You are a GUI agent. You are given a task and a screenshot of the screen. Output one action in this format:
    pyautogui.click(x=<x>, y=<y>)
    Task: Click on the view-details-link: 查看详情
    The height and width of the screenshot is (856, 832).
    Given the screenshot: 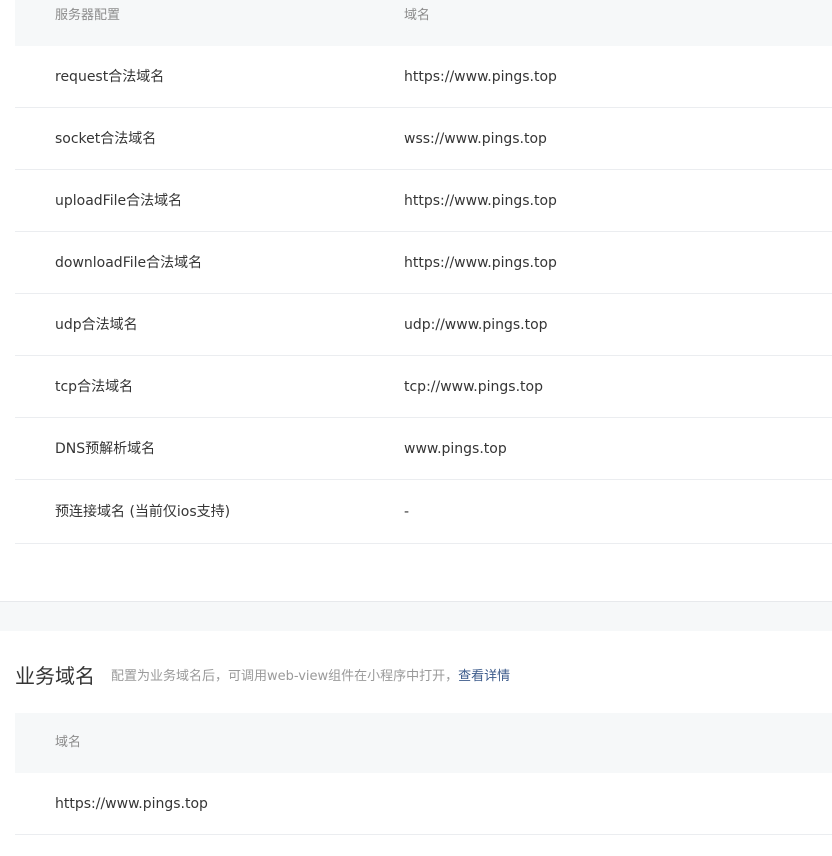 What is the action you would take?
    pyautogui.click(x=484, y=676)
    